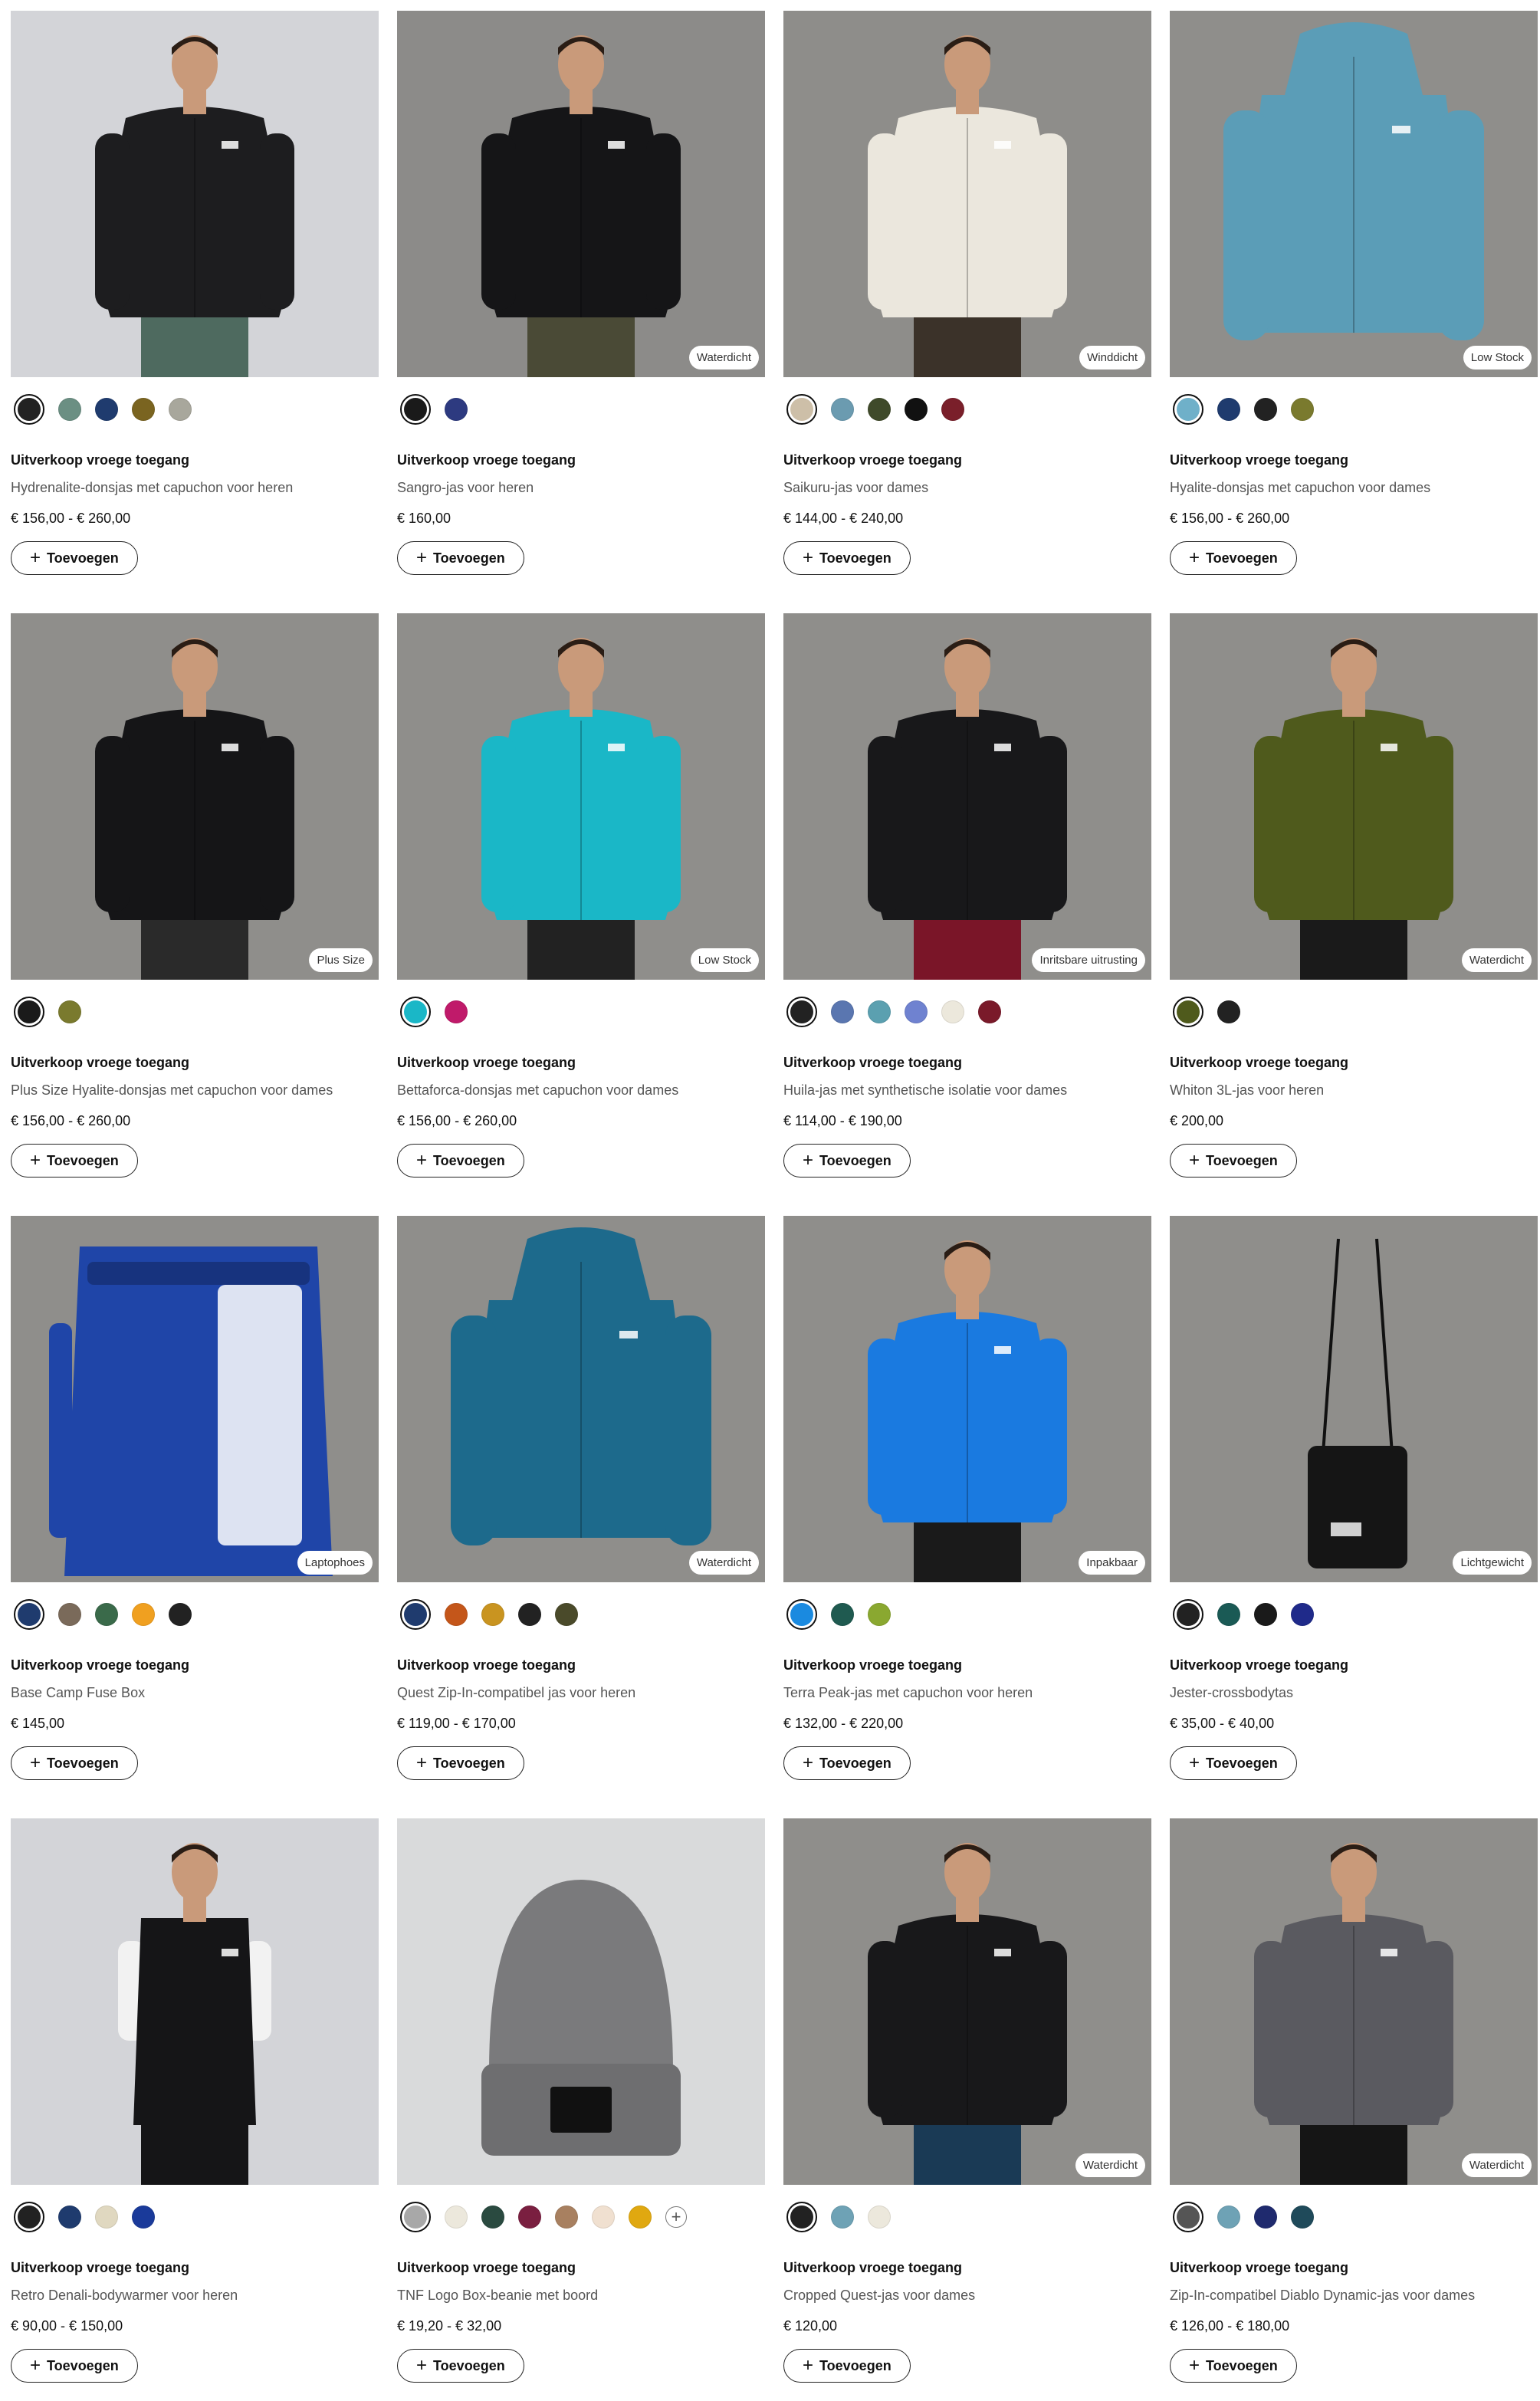  What do you see at coordinates (497, 2296) in the screenshot?
I see `product-name: TNF Logo Box-beanie met boord` at bounding box center [497, 2296].